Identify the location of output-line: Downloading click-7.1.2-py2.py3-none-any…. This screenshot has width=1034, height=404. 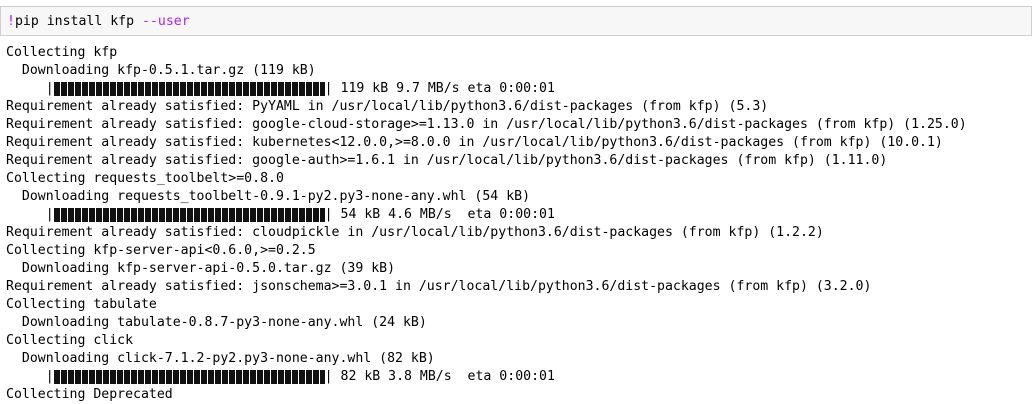
(220, 358).